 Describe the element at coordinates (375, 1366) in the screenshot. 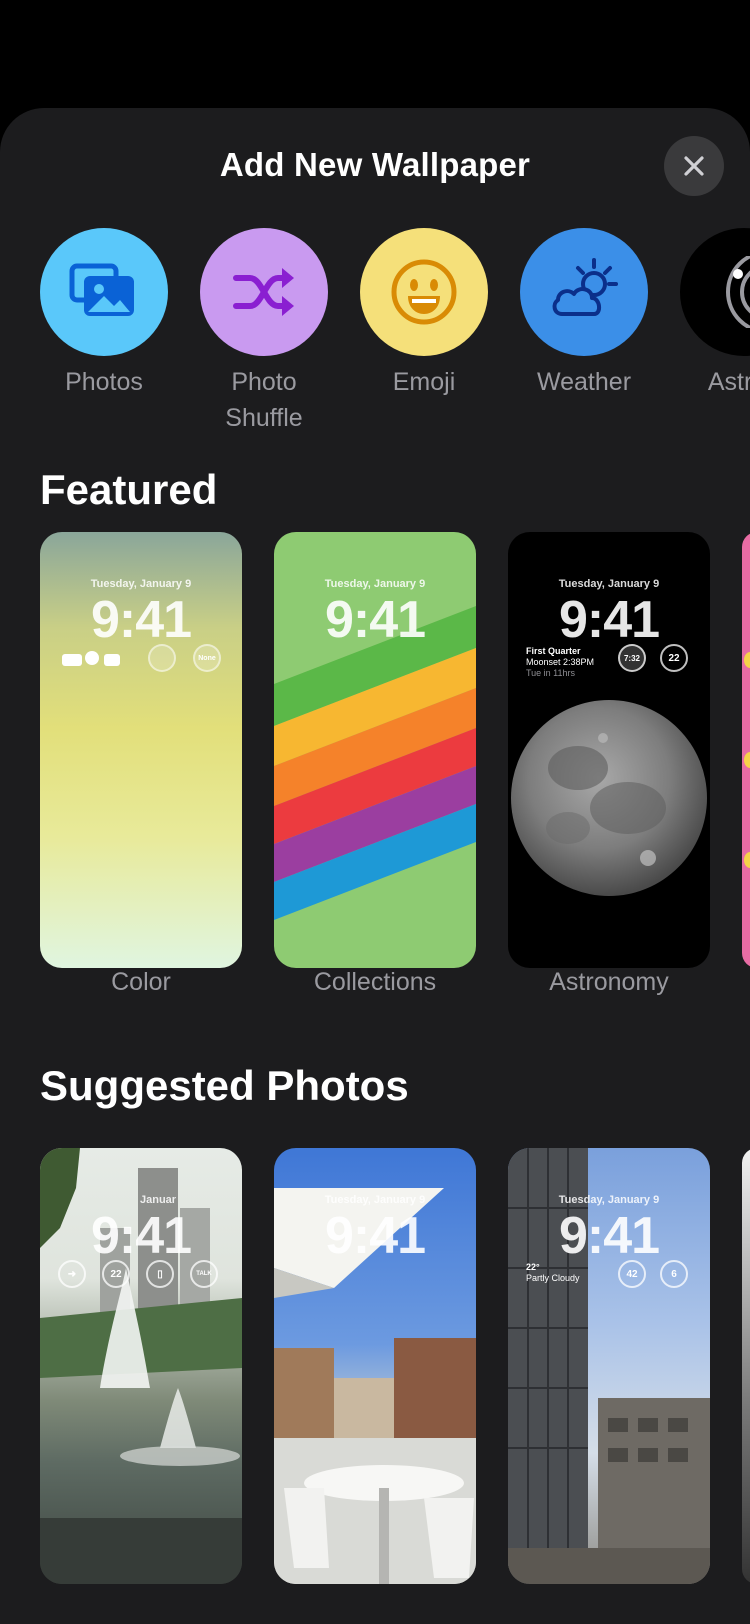

I see `suggested-photo-rooftop: Tuesday, January 9 9:41` at that location.